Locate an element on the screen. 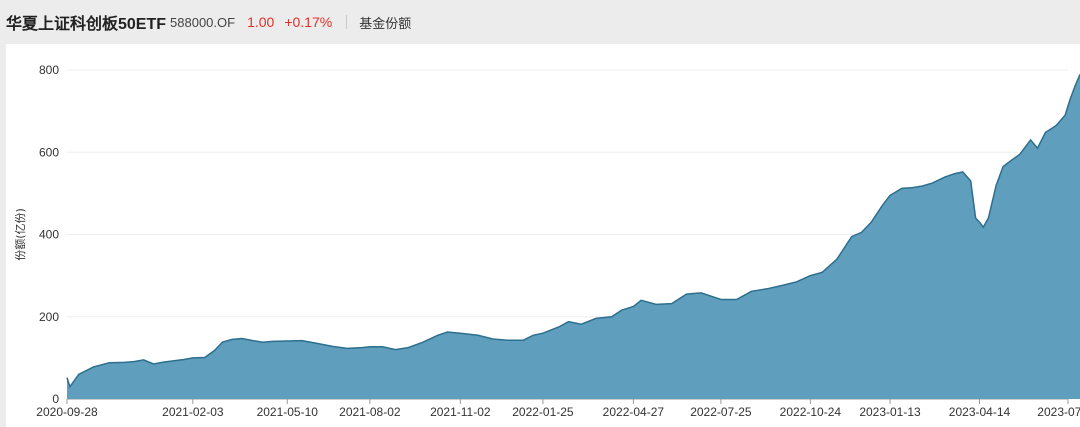  y-axis-ticks: 0 200 400 600 800 is located at coordinates (49, 234).